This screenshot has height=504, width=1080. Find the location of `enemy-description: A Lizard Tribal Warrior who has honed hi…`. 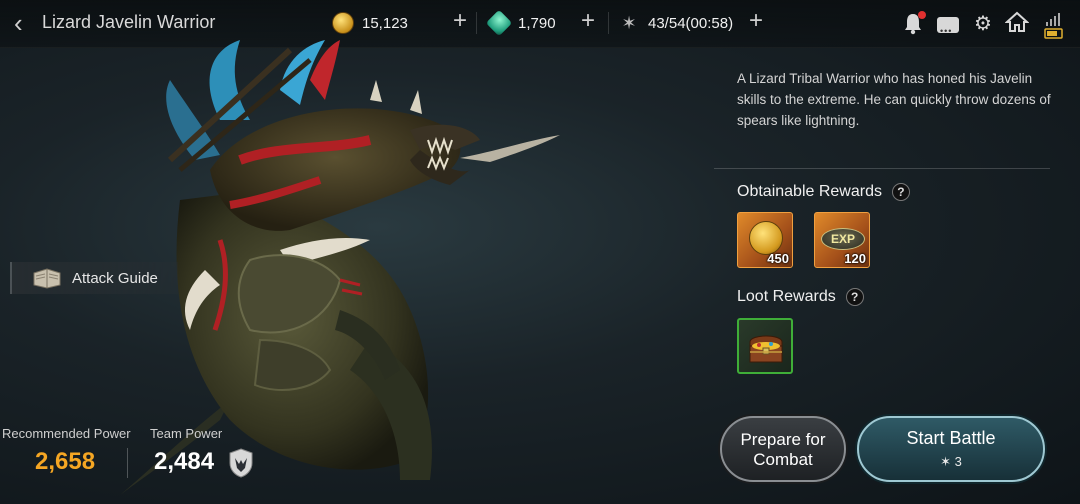

enemy-description: A Lizard Tribal Warrior who has honed hi… is located at coordinates (894, 99).